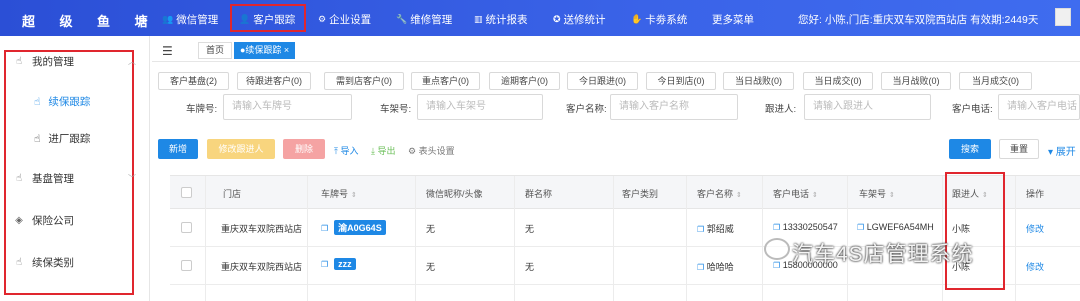 The height and width of the screenshot is (301, 1080). Describe the element at coordinates (69, 139) in the screenshot. I see `sidebar-item-label: 进厂跟踪` at that location.